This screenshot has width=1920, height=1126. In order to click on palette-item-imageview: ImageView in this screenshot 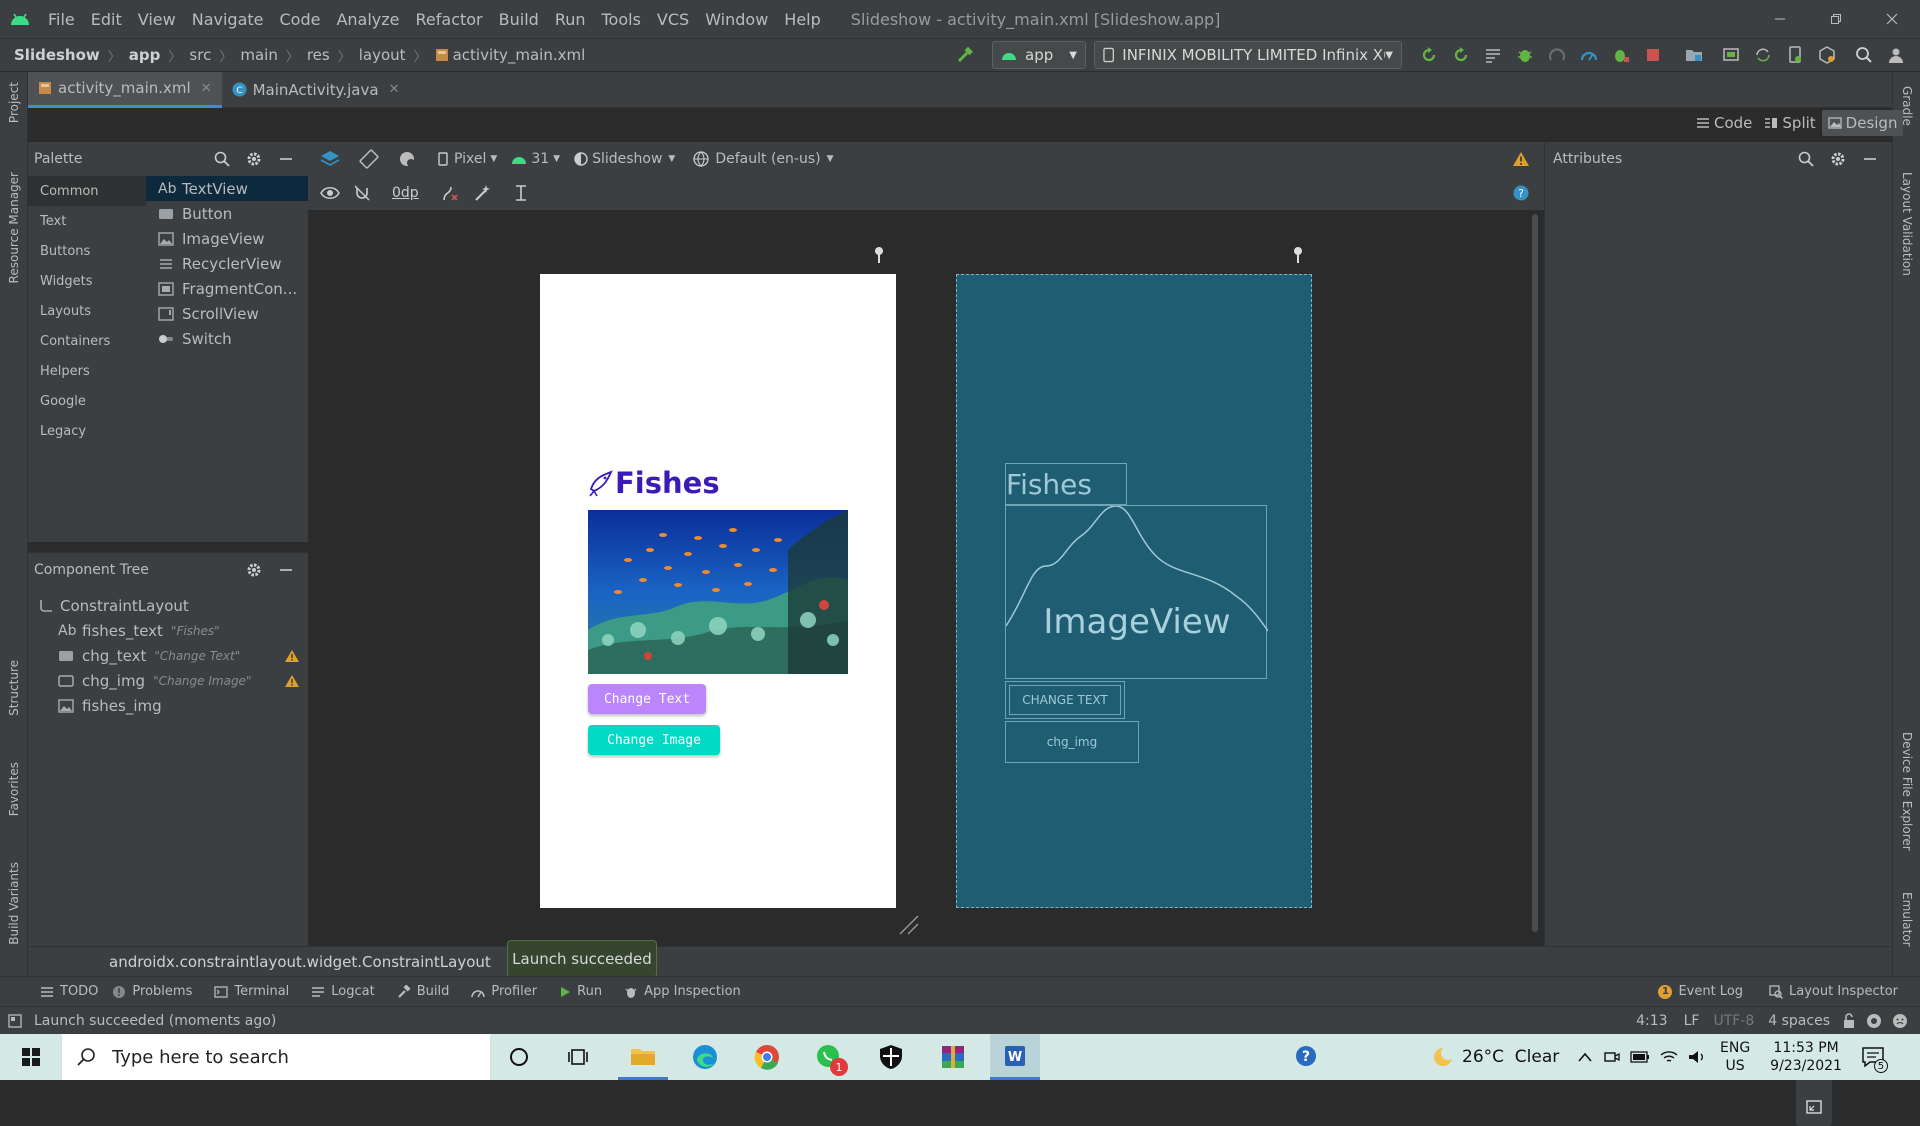, I will do `click(227, 238)`.